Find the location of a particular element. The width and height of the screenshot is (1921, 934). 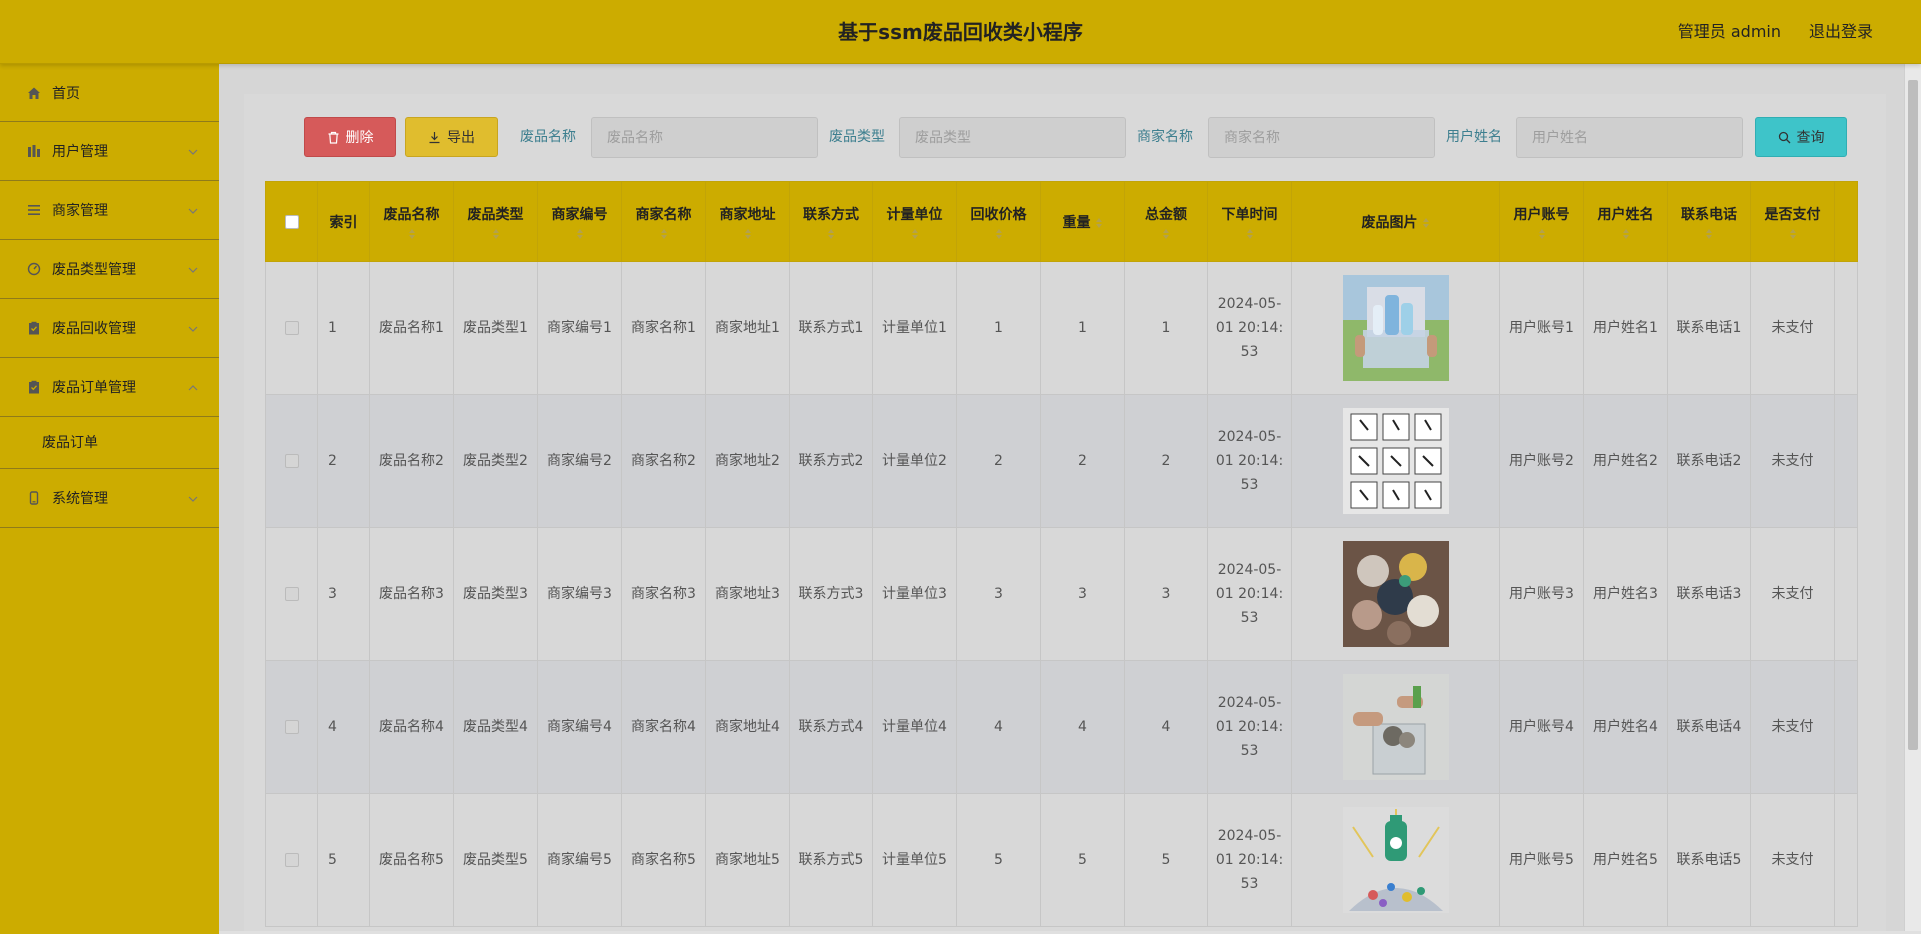

column-header: 总金额 is located at coordinates (1166, 221).